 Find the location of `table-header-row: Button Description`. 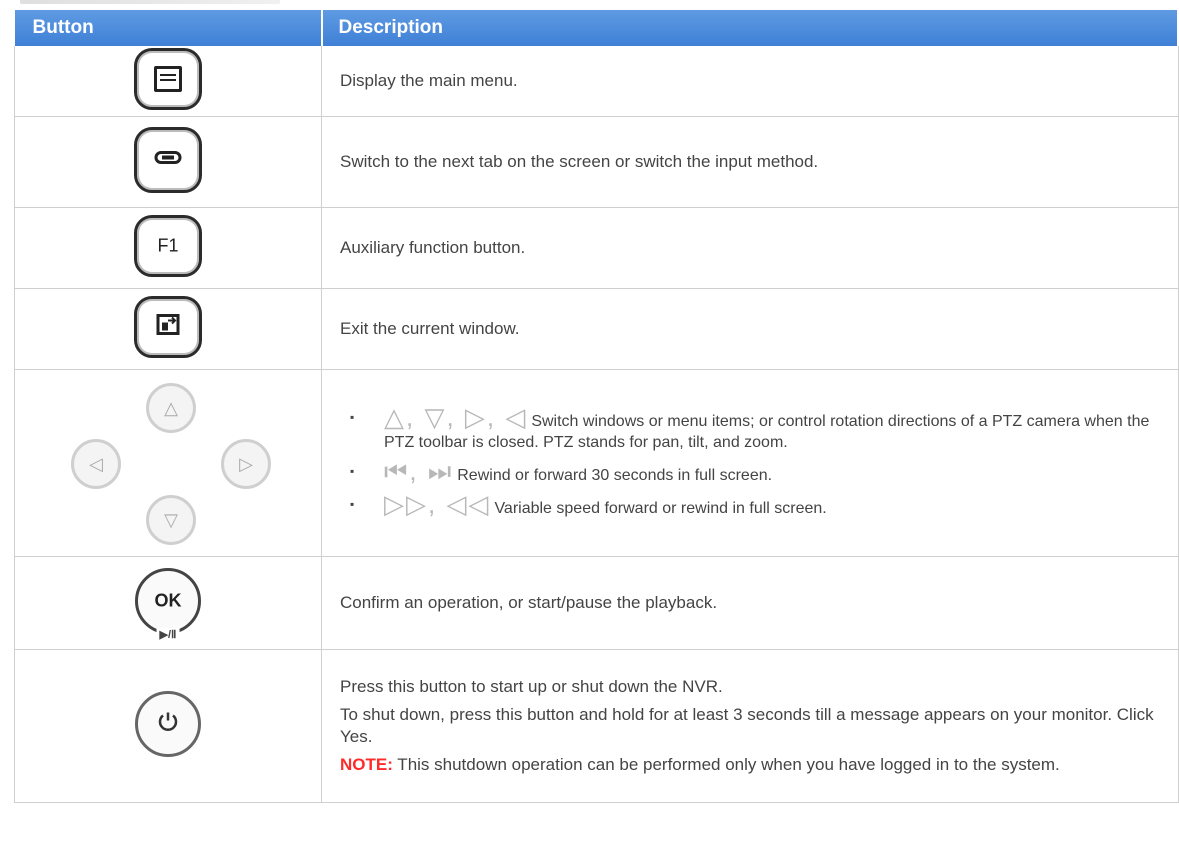

table-header-row: Button Description is located at coordinates (596, 28).